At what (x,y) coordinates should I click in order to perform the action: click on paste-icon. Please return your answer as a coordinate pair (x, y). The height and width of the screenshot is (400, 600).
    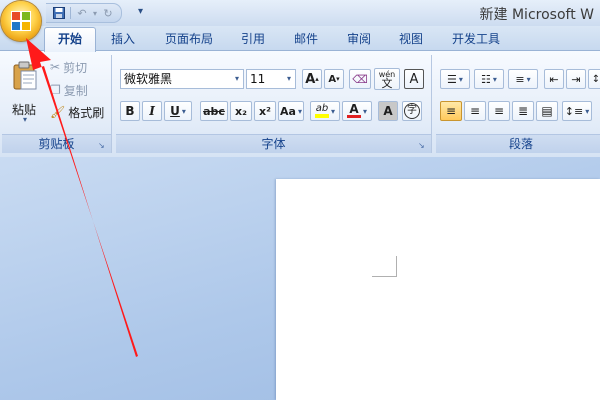
    Looking at the image, I should click on (25, 75).